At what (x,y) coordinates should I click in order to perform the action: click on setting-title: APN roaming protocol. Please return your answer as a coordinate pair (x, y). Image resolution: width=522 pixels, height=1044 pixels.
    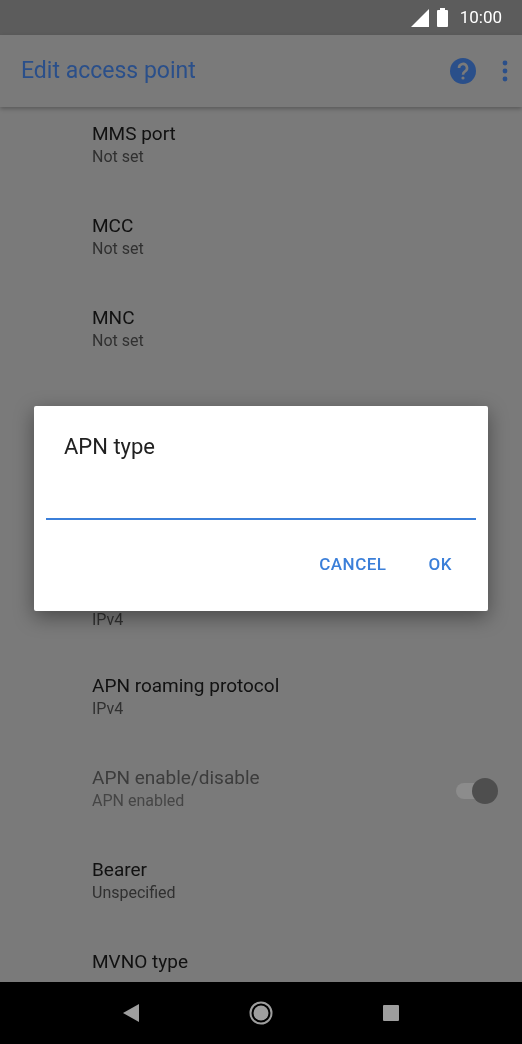
    Looking at the image, I should click on (186, 685).